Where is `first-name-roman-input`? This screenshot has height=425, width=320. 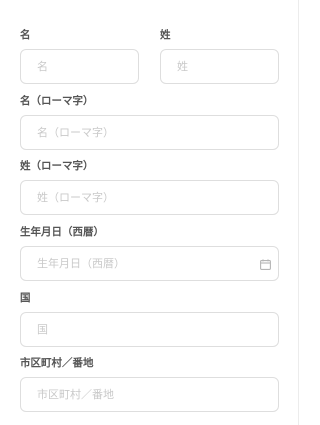 first-name-roman-input is located at coordinates (149, 132).